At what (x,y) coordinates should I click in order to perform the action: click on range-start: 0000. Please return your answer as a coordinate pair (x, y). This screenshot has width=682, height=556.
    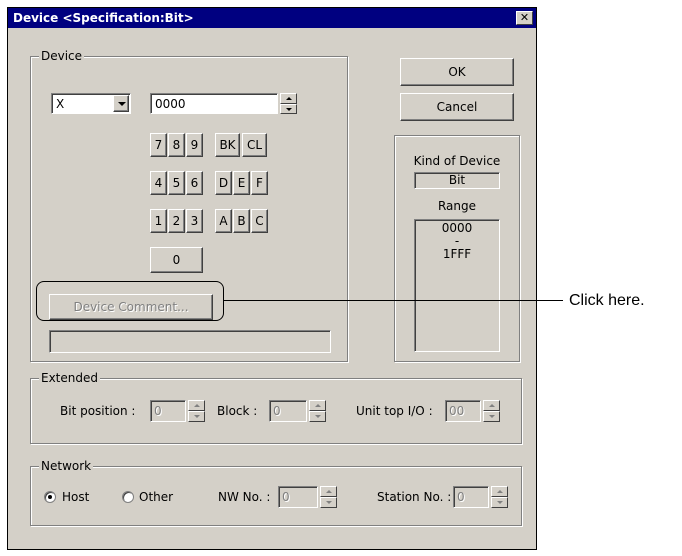
    Looking at the image, I should click on (457, 228).